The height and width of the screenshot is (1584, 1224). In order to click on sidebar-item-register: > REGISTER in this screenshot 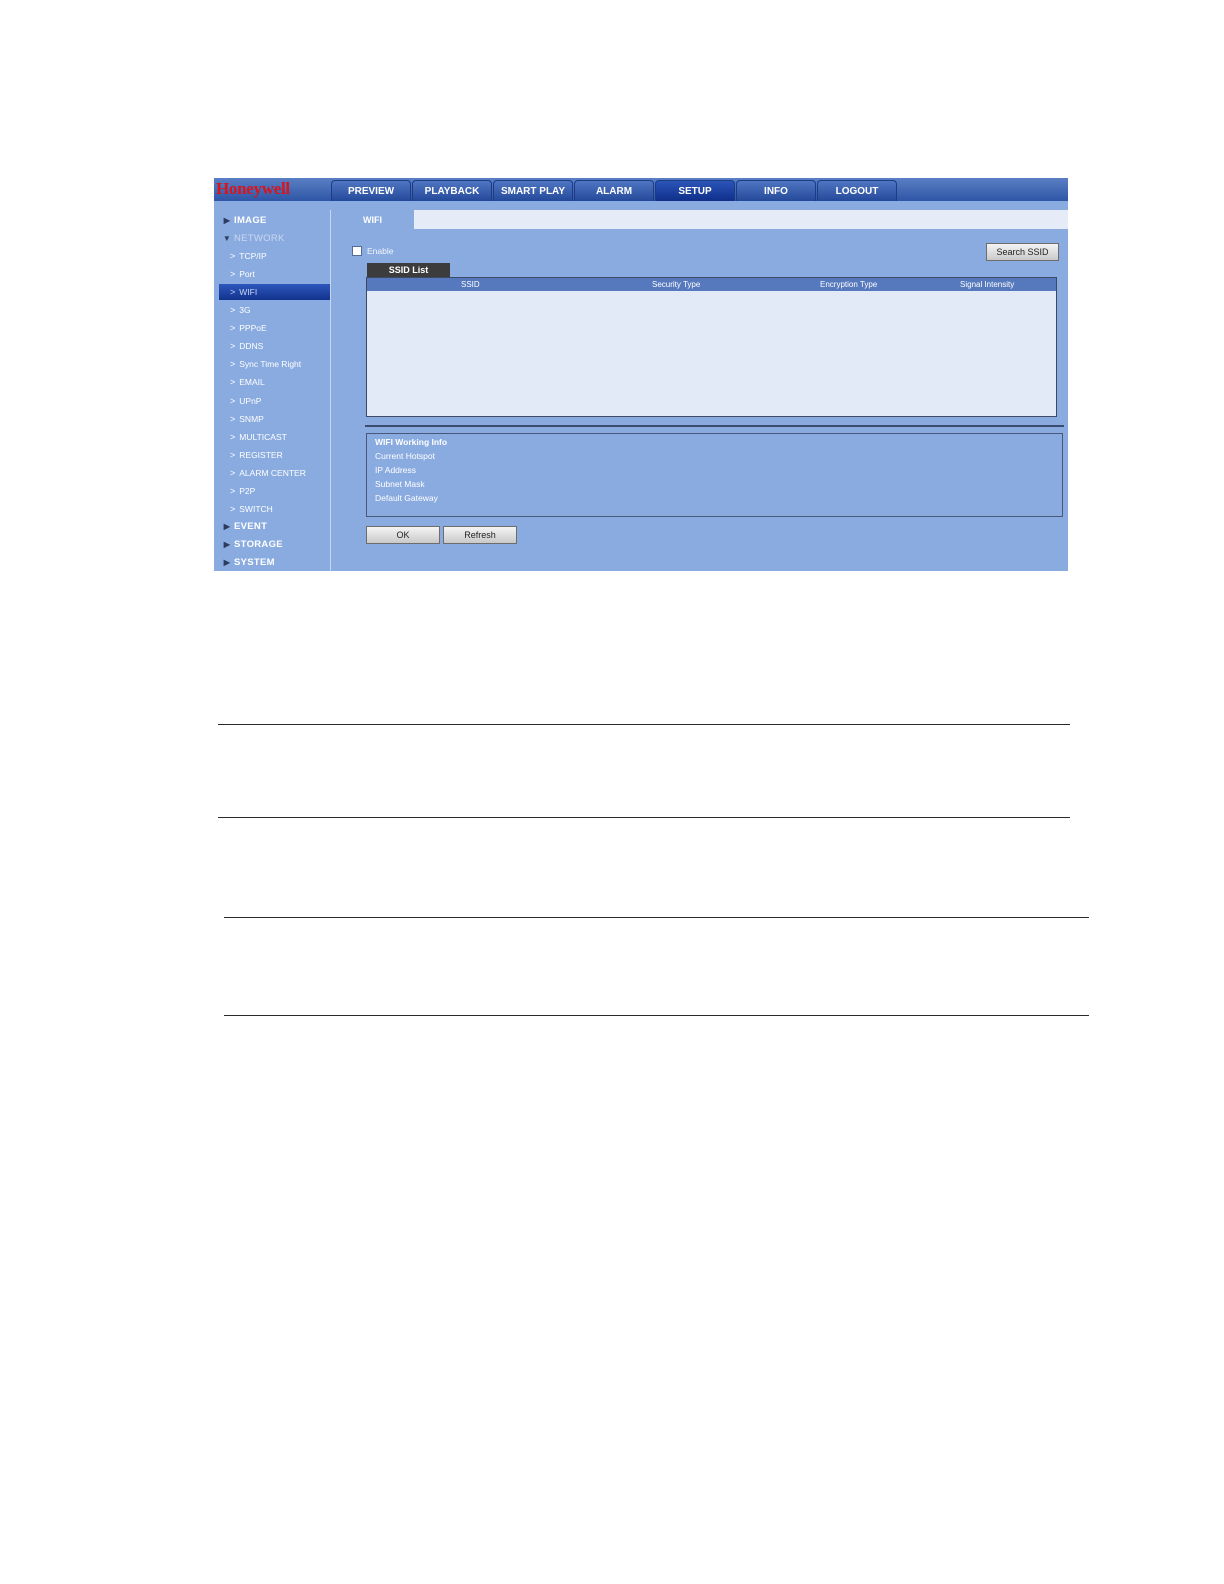, I will do `click(275, 455)`.